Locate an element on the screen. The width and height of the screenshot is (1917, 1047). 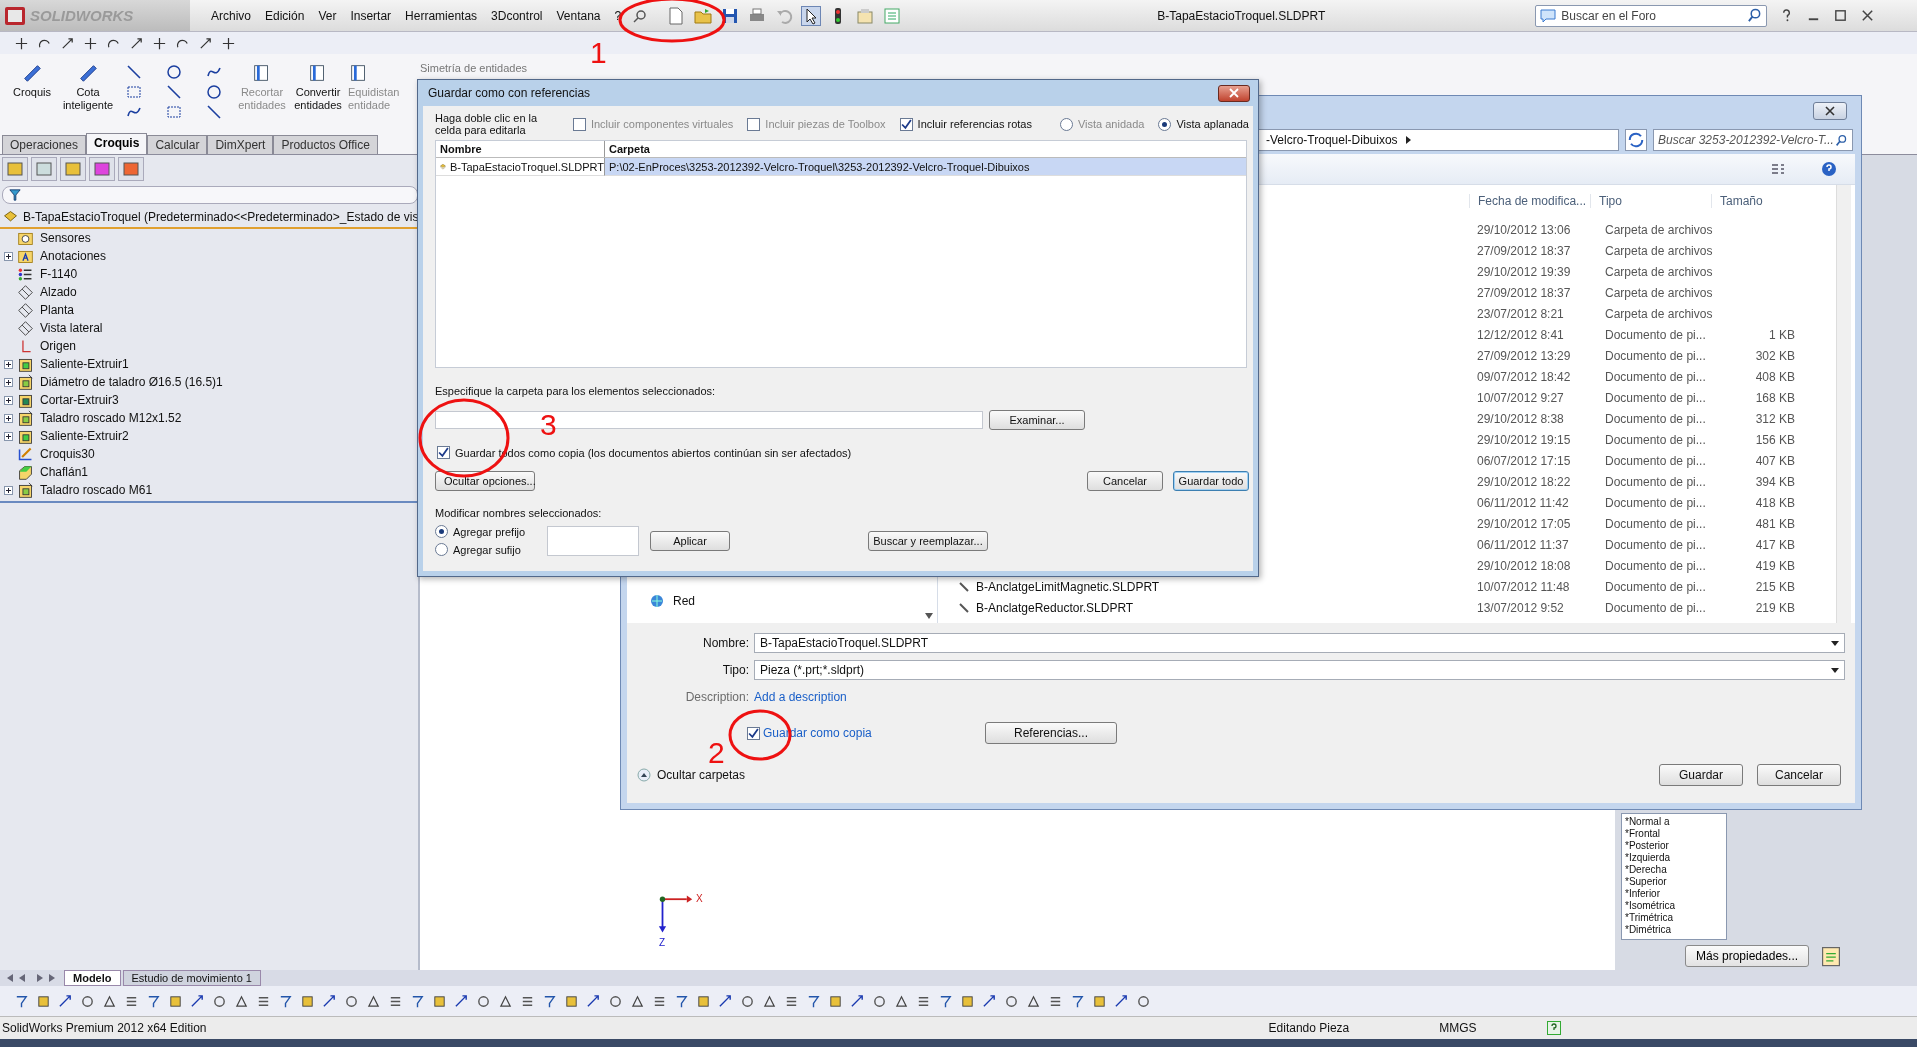
ellipse-icon is located at coordinates (214, 92).